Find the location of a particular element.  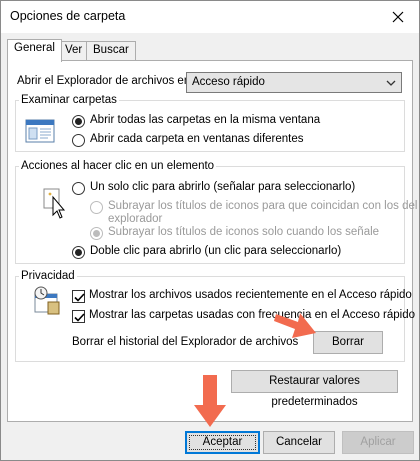

restore-defaults-button-label: Restaurar valores predeterminados is located at coordinates (314, 391).